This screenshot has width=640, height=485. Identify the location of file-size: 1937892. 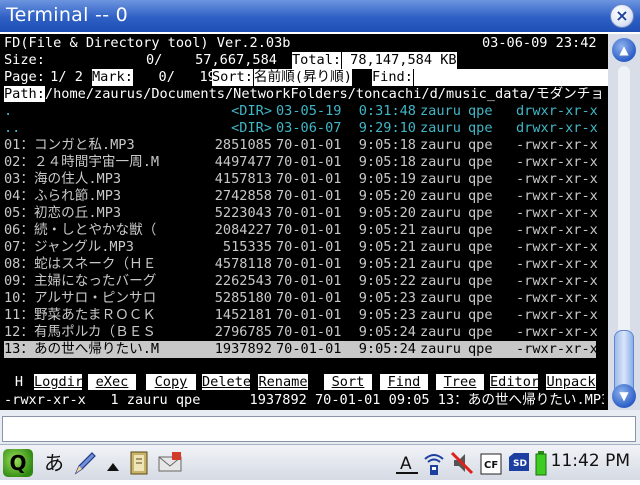
(243, 349).